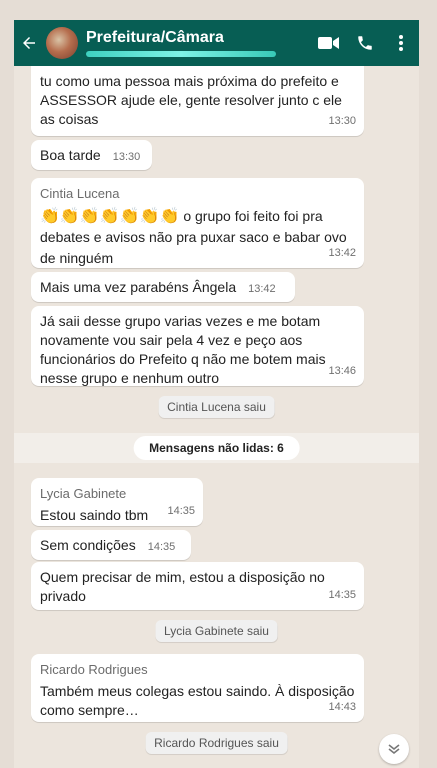  Describe the element at coordinates (62, 43) in the screenshot. I see `group-avatar` at that location.